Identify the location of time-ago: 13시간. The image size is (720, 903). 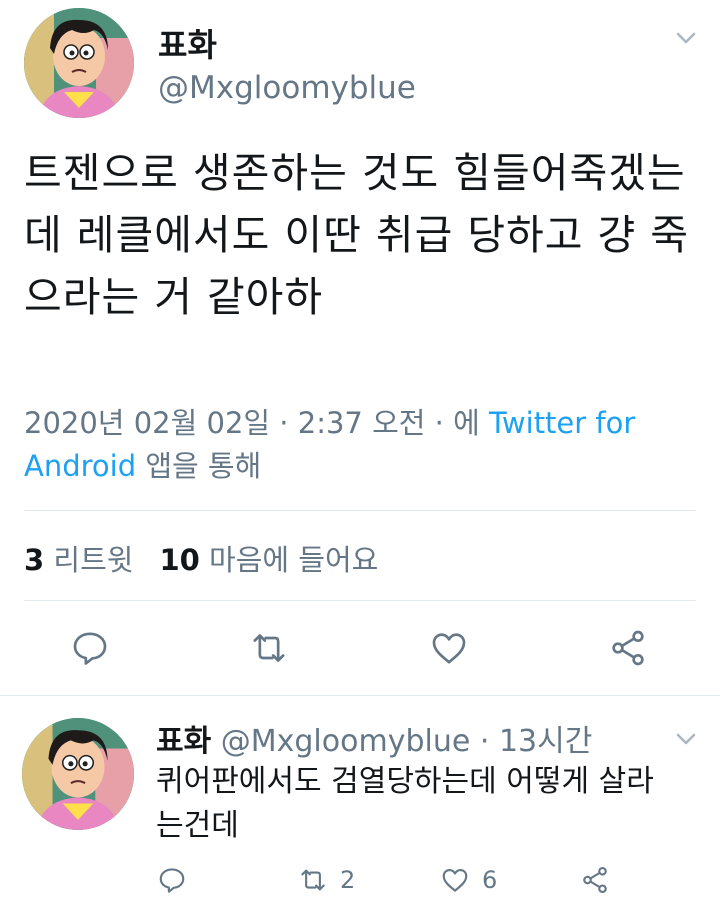
(545, 741).